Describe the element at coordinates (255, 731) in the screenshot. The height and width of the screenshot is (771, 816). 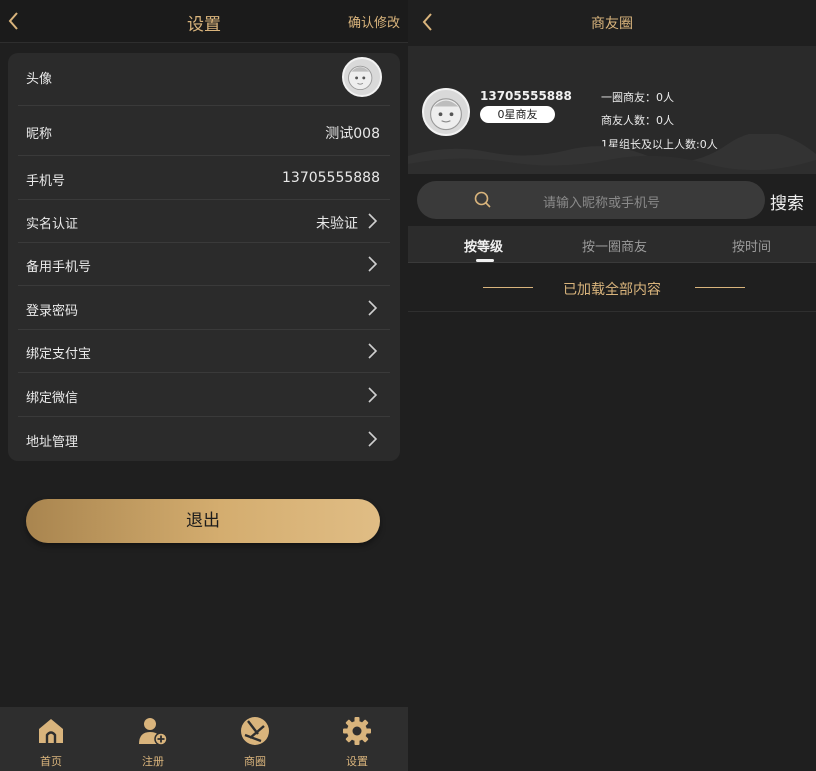
I see `aperture-icon` at that location.